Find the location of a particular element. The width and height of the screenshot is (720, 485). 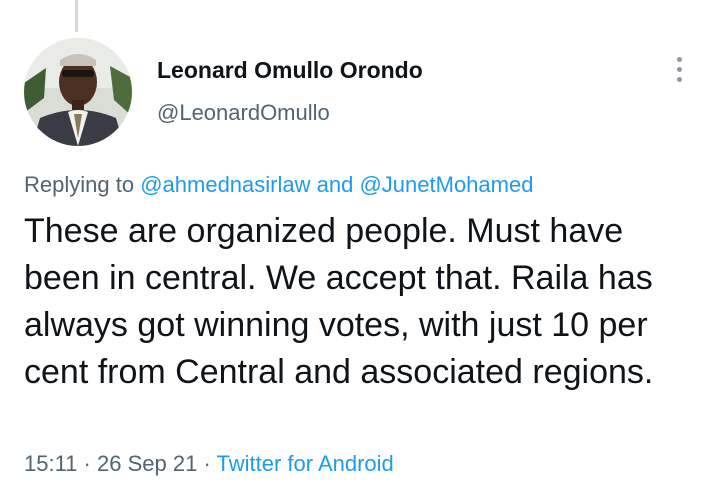

tweet-time: 15:11 is located at coordinates (50, 463).